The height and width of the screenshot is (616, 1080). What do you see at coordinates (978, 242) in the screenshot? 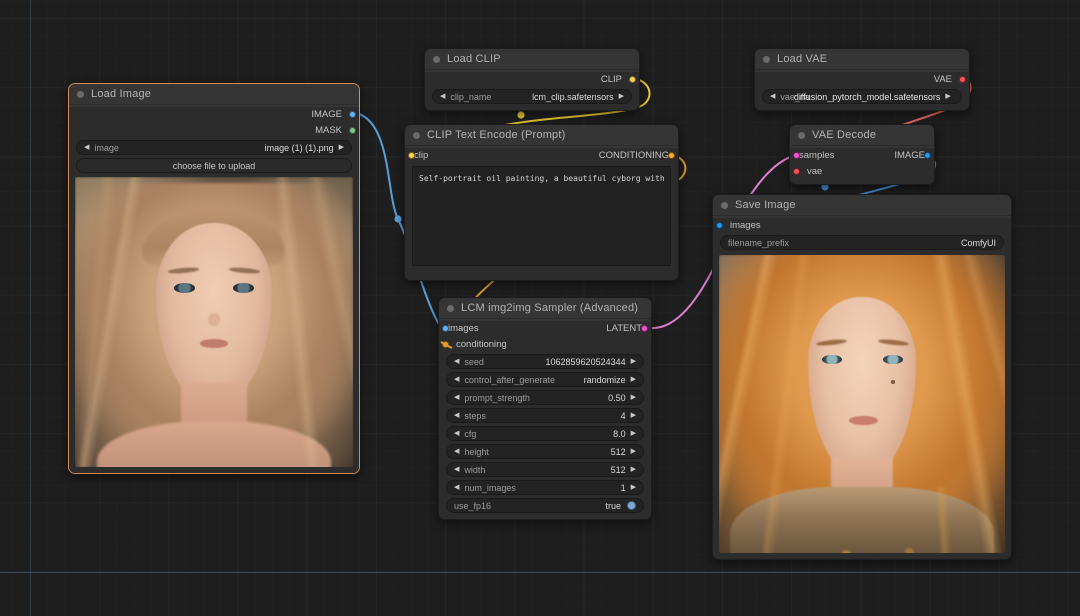
I see `widget-value: ComfyUI` at bounding box center [978, 242].